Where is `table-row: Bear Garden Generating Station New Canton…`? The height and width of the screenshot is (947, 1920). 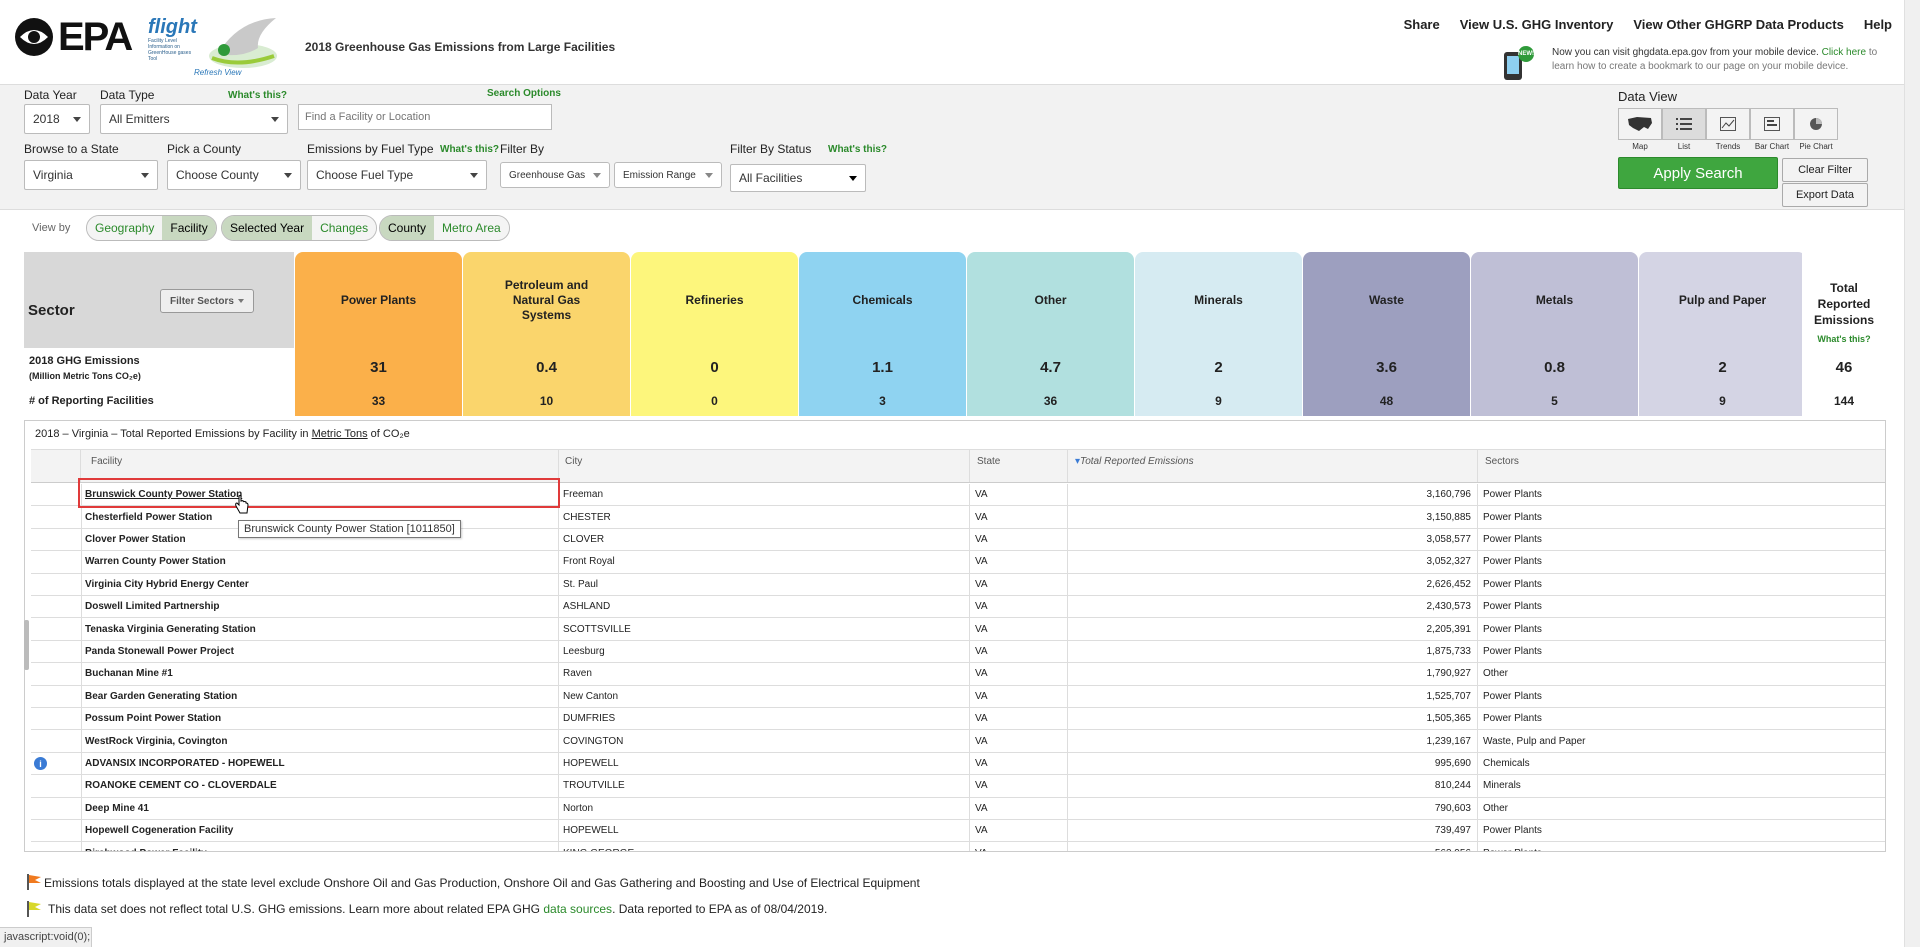
table-row: Bear Garden Generating Station New Canton… is located at coordinates (958, 696).